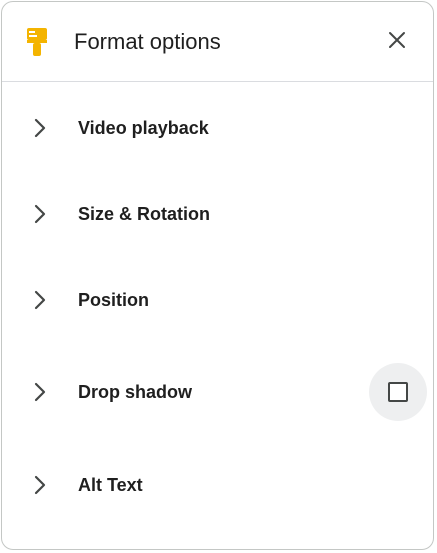  What do you see at coordinates (143, 128) in the screenshot?
I see `section-label: Video playback` at bounding box center [143, 128].